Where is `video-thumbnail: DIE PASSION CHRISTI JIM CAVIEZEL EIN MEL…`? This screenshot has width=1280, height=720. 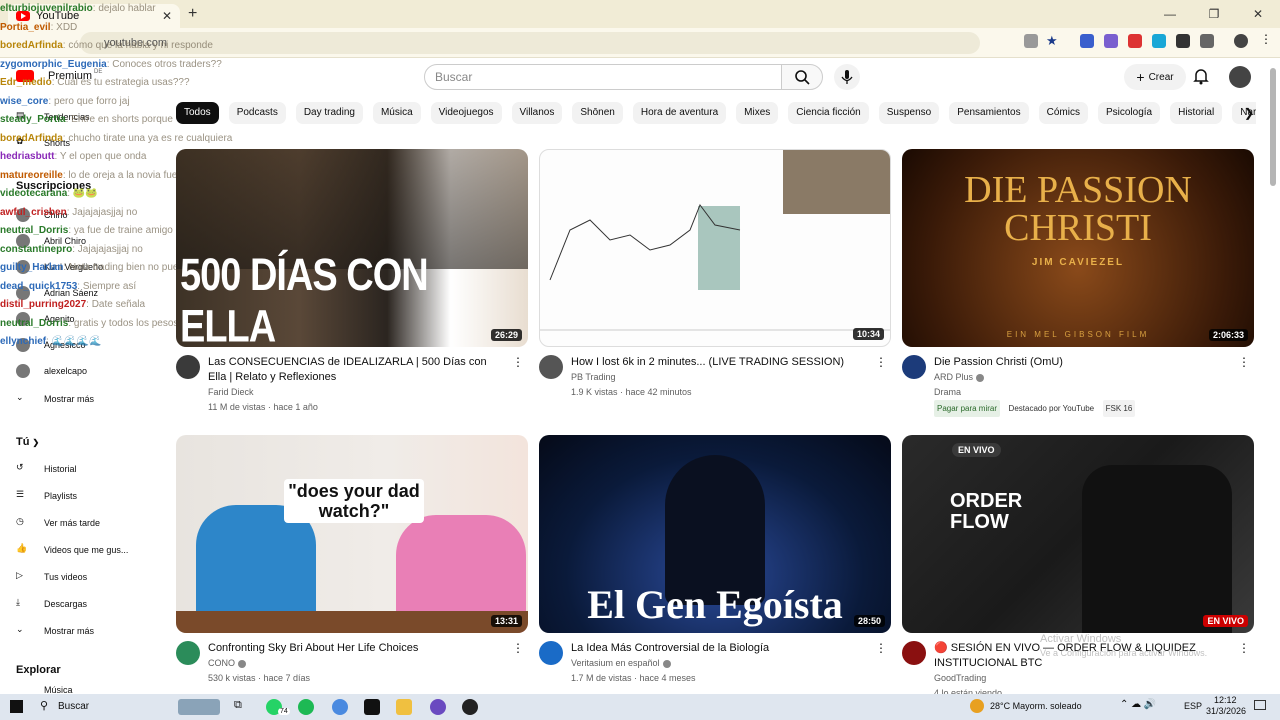
video-thumbnail: DIE PASSION CHRISTI JIM CAVIEZEL EIN MEL… is located at coordinates (1078, 248).